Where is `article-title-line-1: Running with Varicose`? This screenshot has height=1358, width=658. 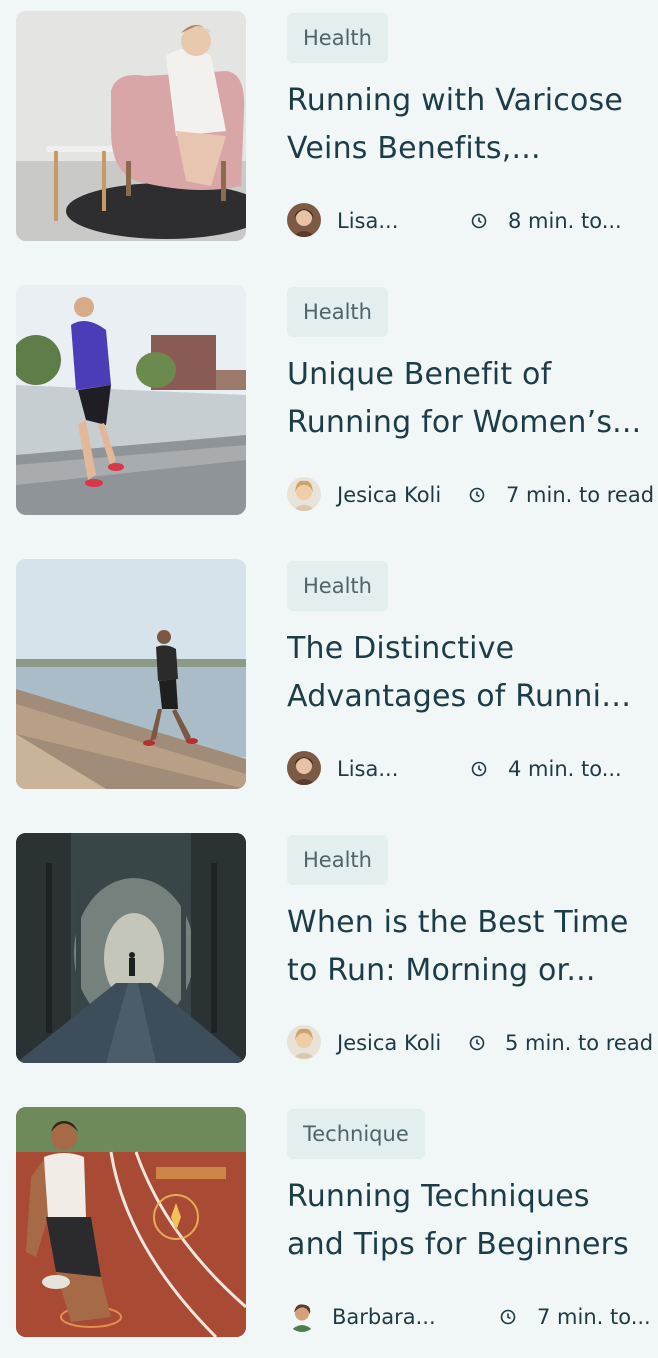 article-title-line-1: Running with Varicose is located at coordinates (455, 100).